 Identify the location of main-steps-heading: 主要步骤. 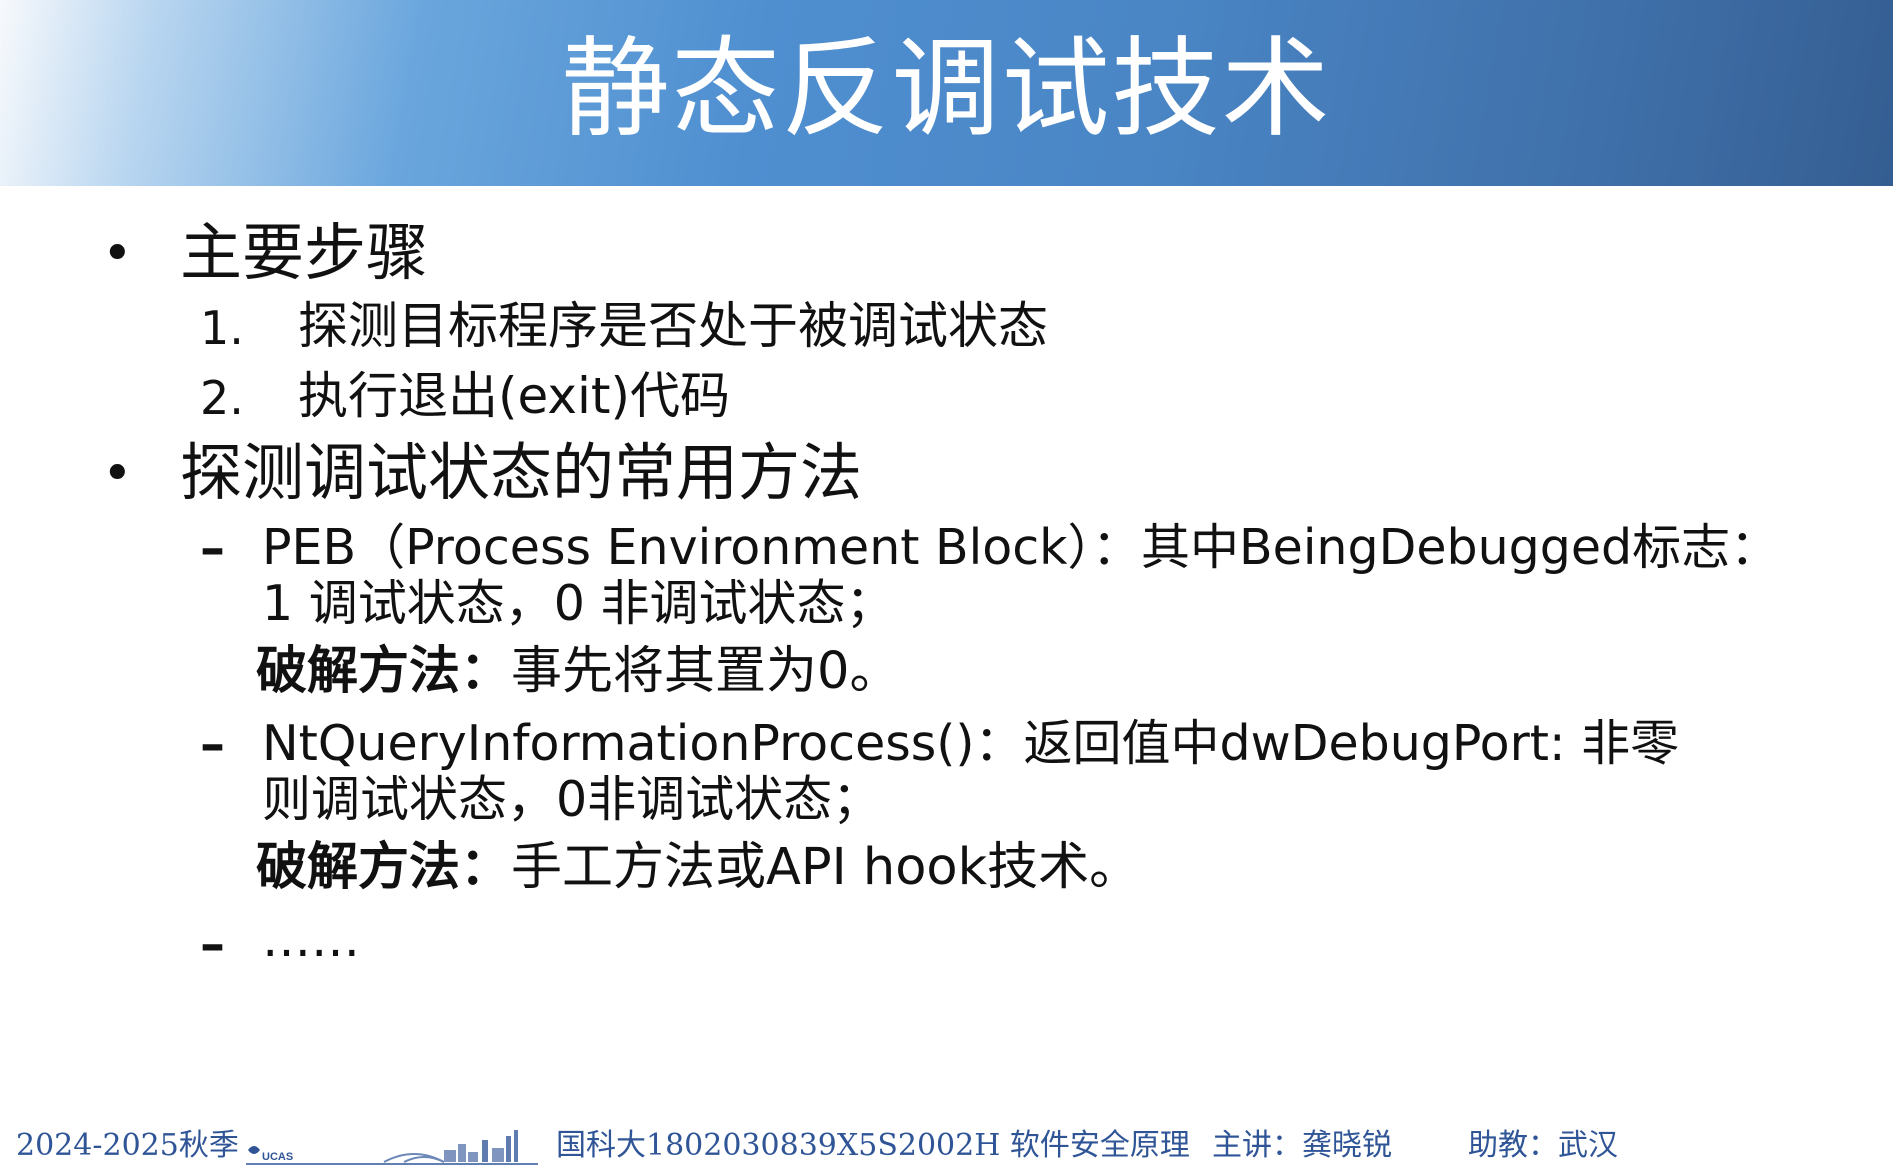
(304, 252).